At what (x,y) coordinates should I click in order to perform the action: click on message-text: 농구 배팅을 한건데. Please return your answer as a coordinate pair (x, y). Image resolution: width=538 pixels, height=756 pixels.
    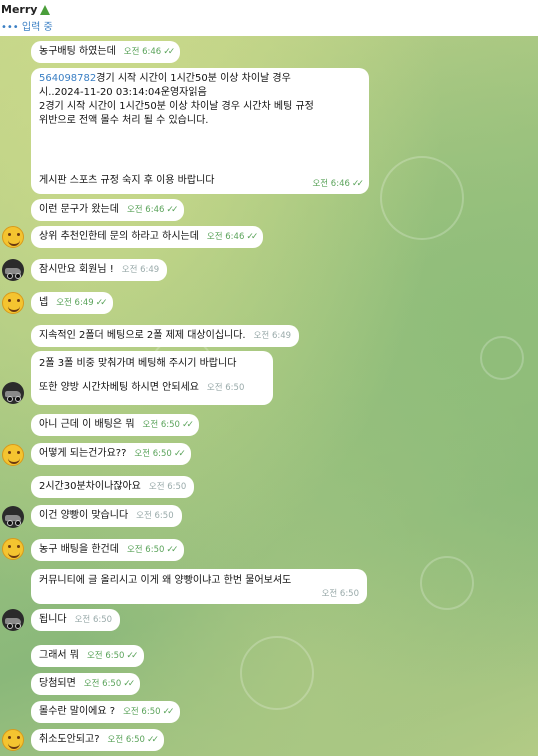
    Looking at the image, I should click on (79, 549).